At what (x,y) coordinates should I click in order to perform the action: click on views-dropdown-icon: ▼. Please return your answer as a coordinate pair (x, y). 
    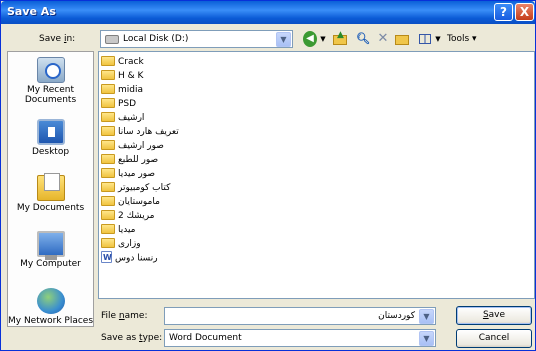
    Looking at the image, I should click on (438, 39).